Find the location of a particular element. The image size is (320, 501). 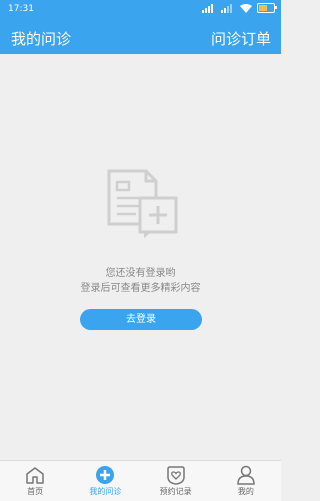

empty-message-subtitle: 登录后可查看更多精彩内容 is located at coordinates (140, 288).